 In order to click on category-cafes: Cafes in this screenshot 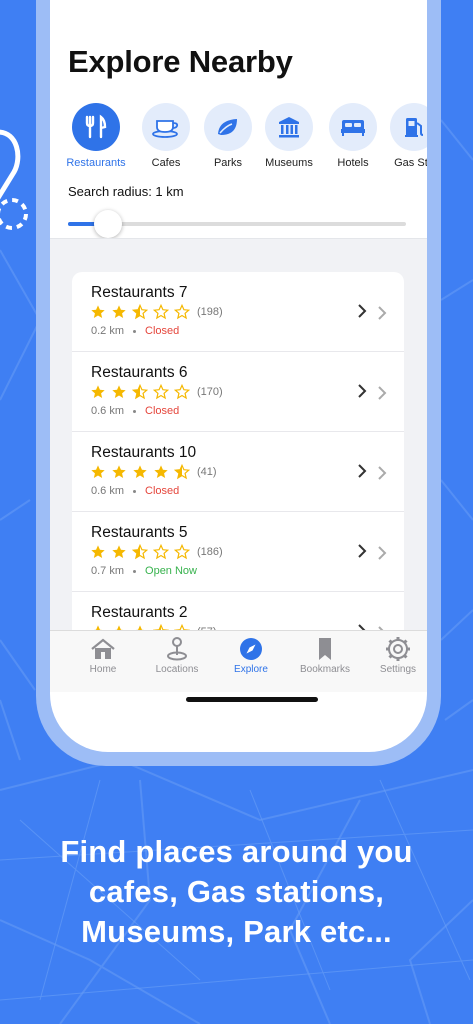, I will do `click(166, 136)`.